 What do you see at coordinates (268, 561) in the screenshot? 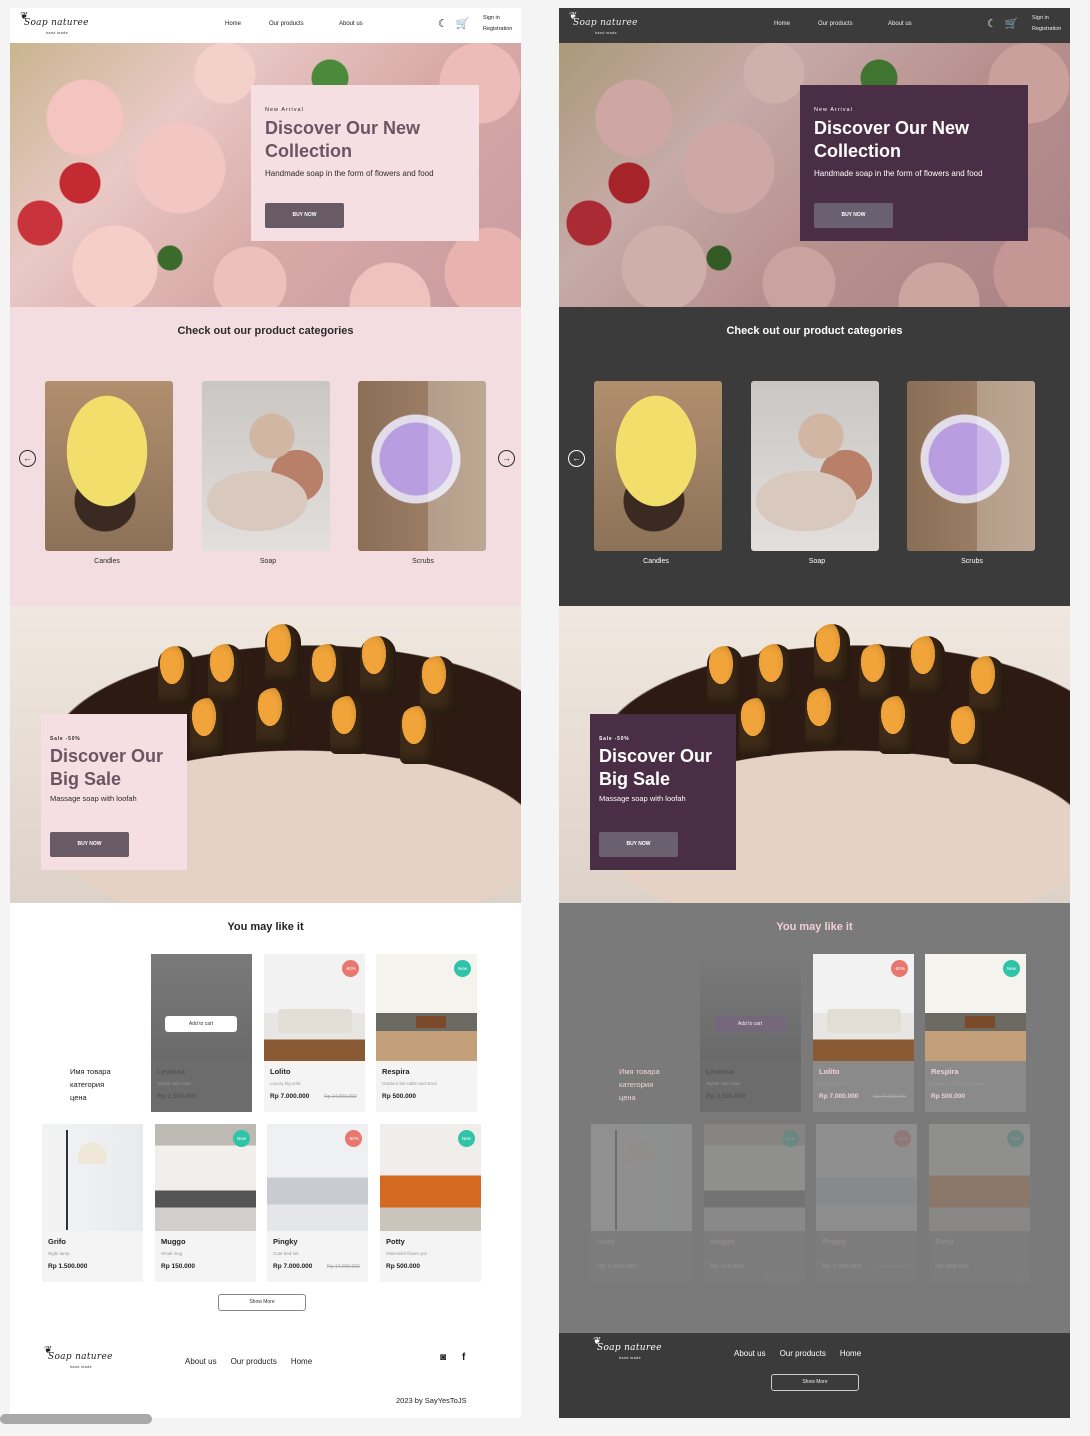
I see `category-label: Soap` at bounding box center [268, 561].